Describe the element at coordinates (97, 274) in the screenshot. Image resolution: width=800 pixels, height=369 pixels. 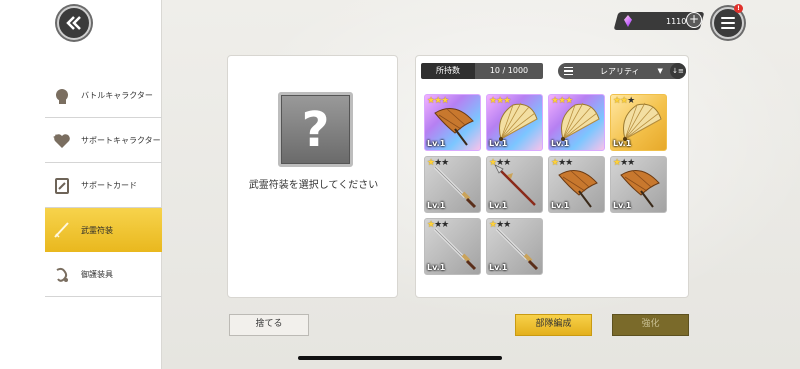
I see `sidebar-item-label: 御護装具` at that location.